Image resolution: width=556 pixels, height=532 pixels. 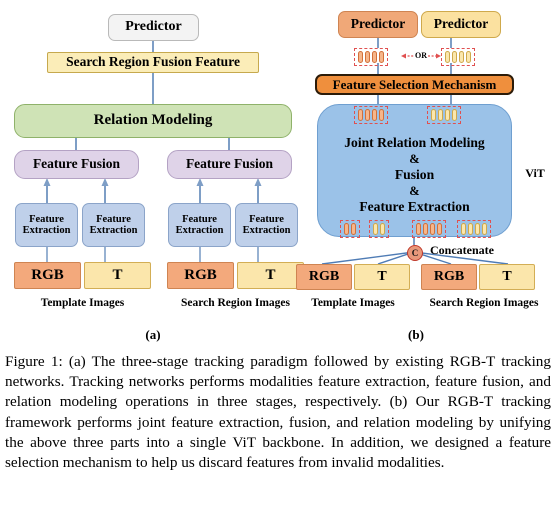 What do you see at coordinates (371, 57) in the screenshot?
I see `token-group-selected-rgb` at bounding box center [371, 57].